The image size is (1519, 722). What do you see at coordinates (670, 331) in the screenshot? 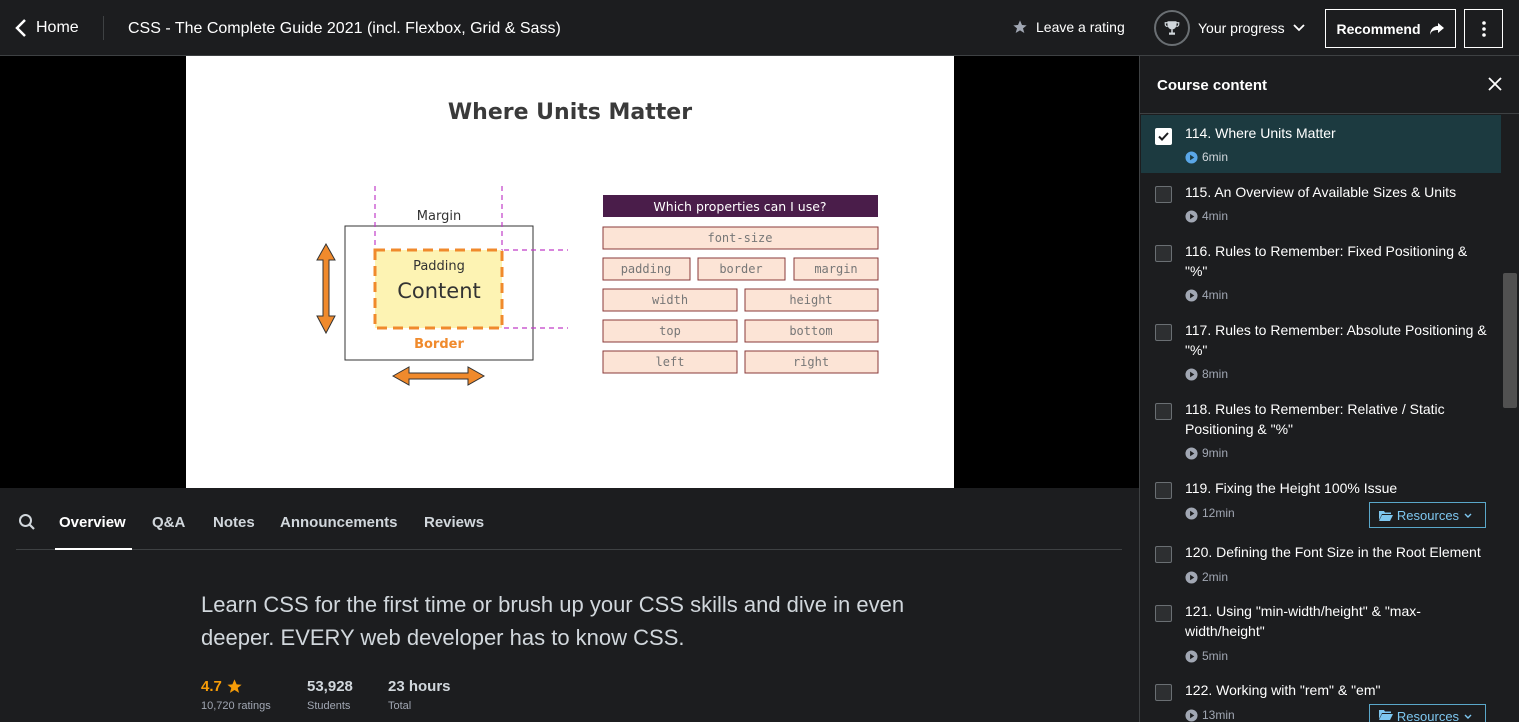
I see `property-top: top` at bounding box center [670, 331].